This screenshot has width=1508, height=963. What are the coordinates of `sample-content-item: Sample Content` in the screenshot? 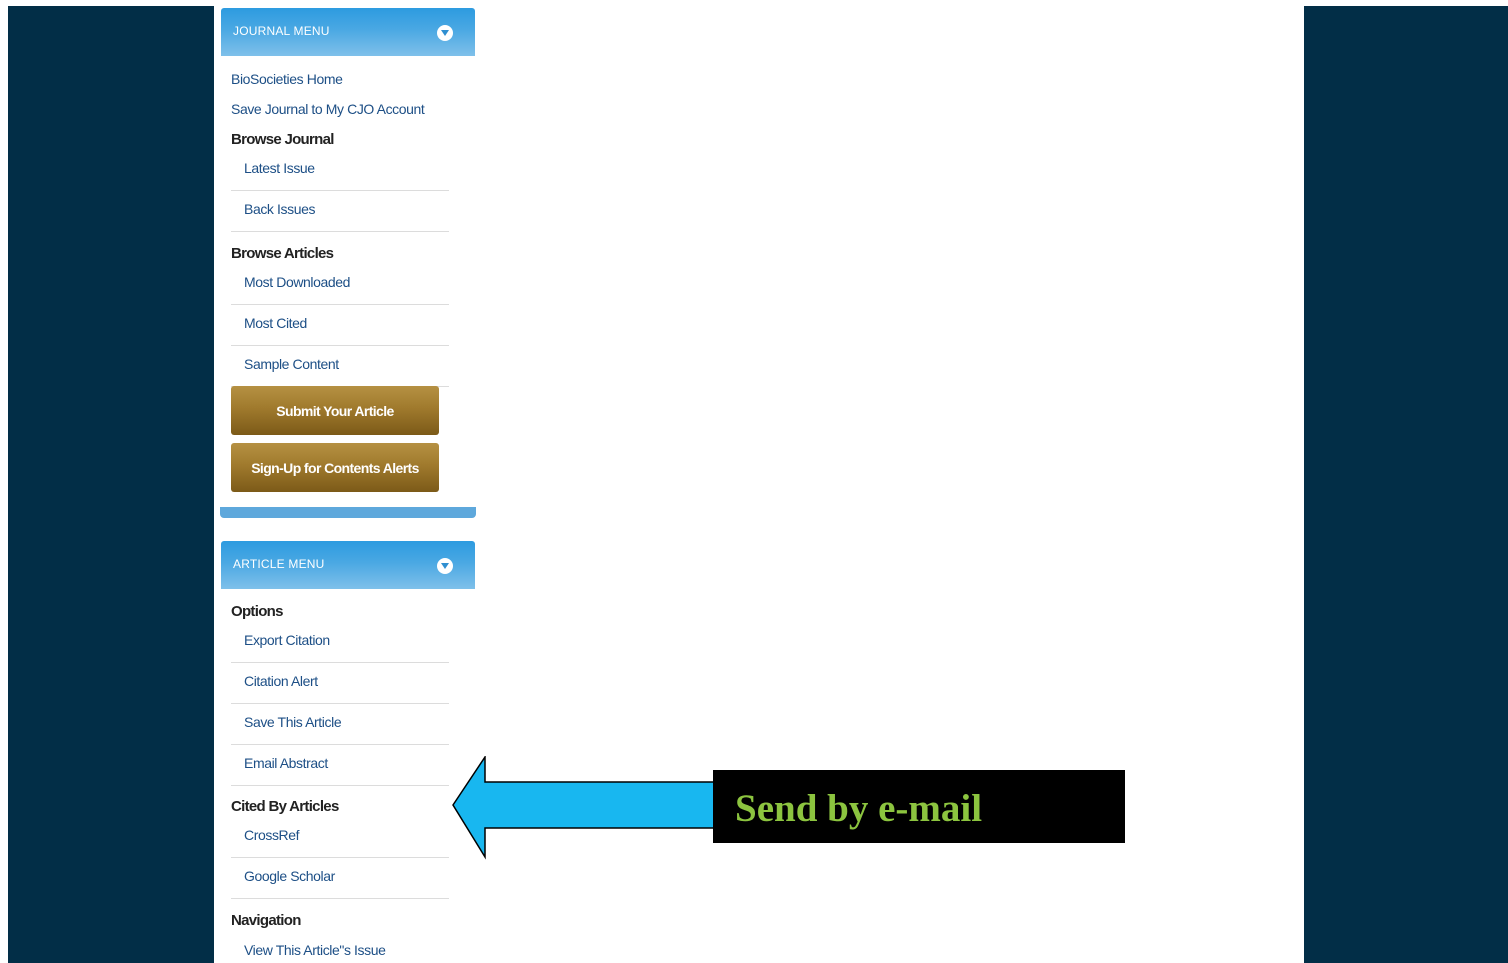 It's located at (340, 366).